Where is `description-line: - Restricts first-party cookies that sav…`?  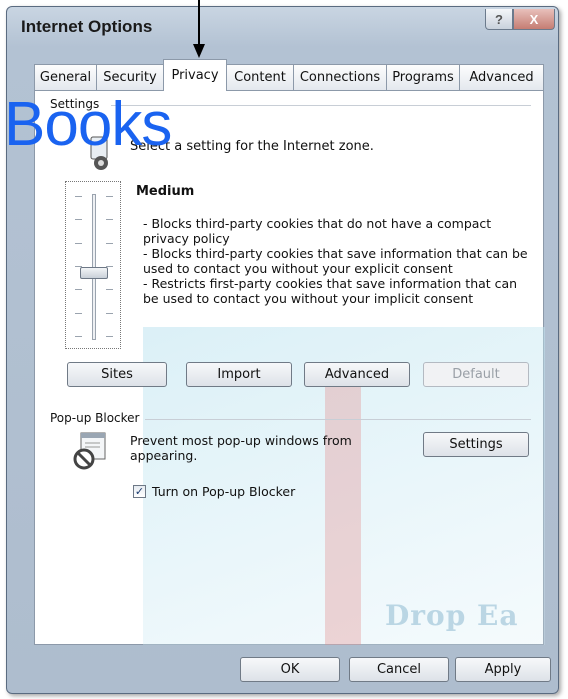 description-line: - Restricts first-party cookies that sav… is located at coordinates (330, 291).